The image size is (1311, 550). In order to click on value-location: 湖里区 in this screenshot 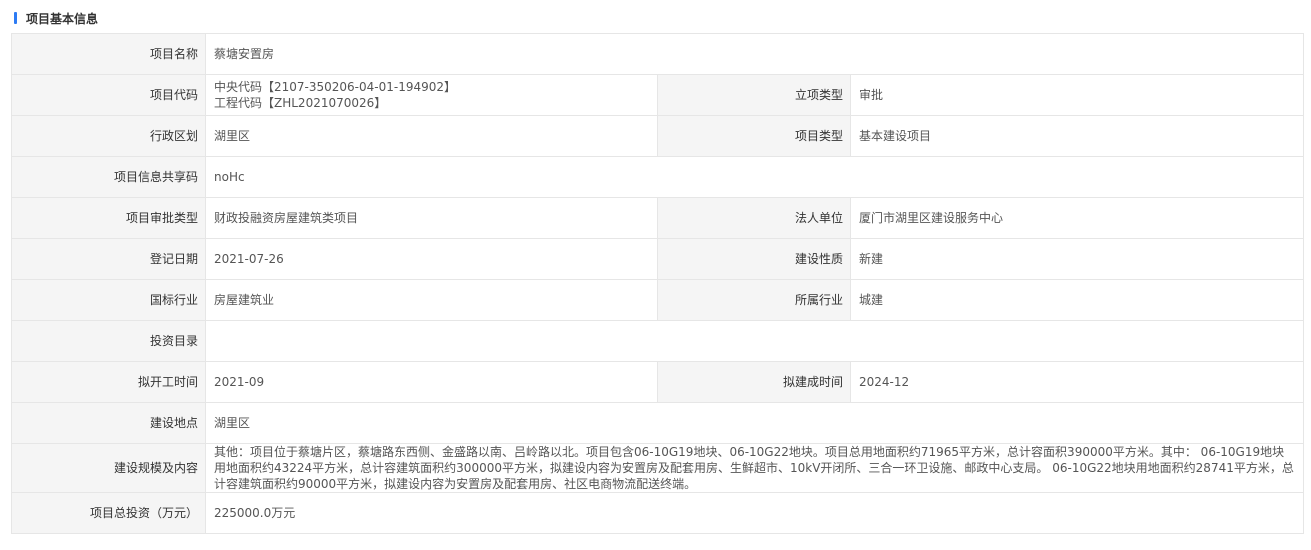, I will do `click(754, 423)`.